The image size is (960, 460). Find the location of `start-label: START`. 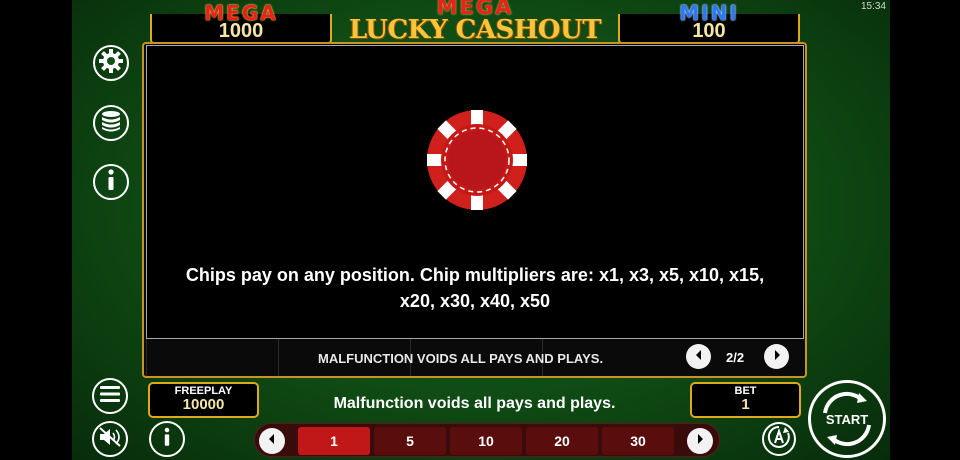

start-label: START is located at coordinates (847, 419).